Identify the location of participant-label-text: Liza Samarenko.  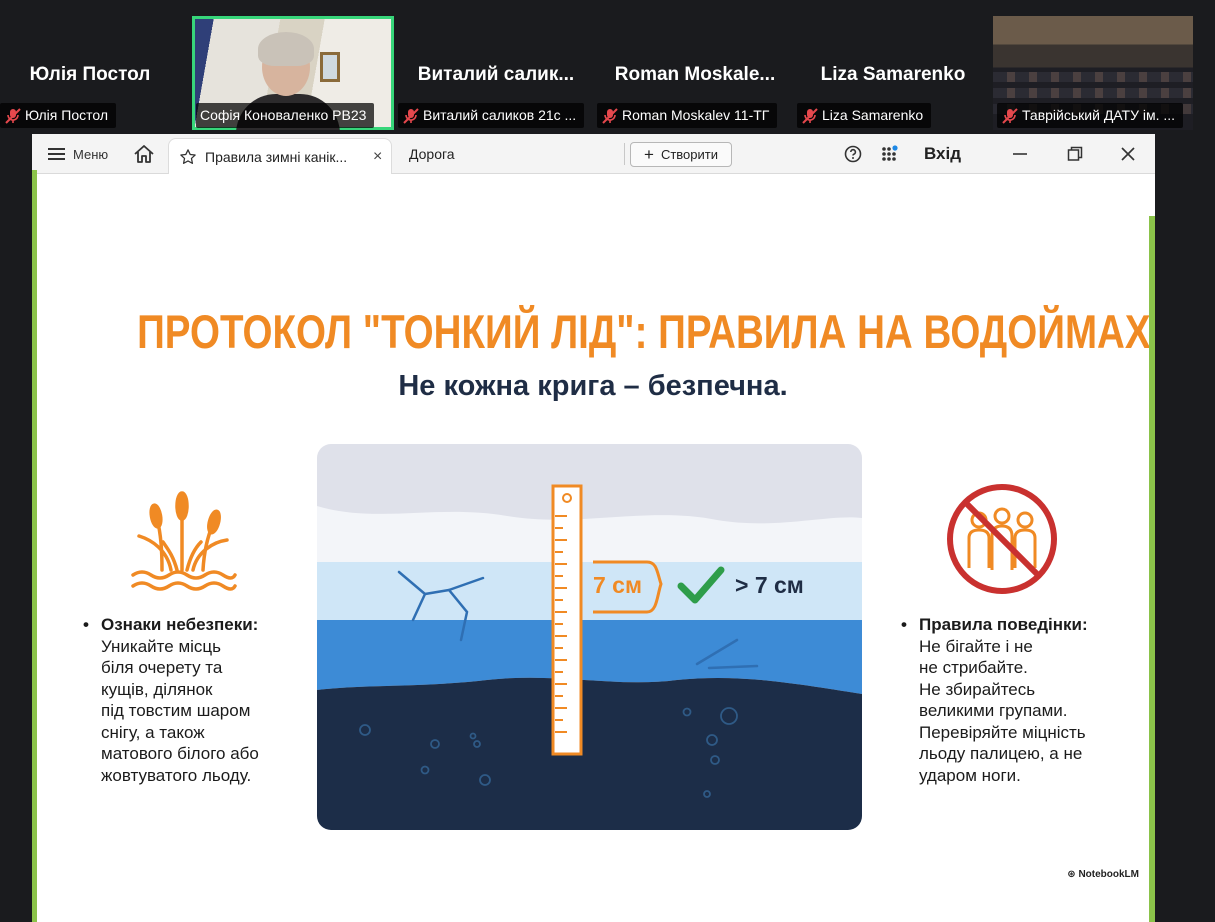
(873, 115).